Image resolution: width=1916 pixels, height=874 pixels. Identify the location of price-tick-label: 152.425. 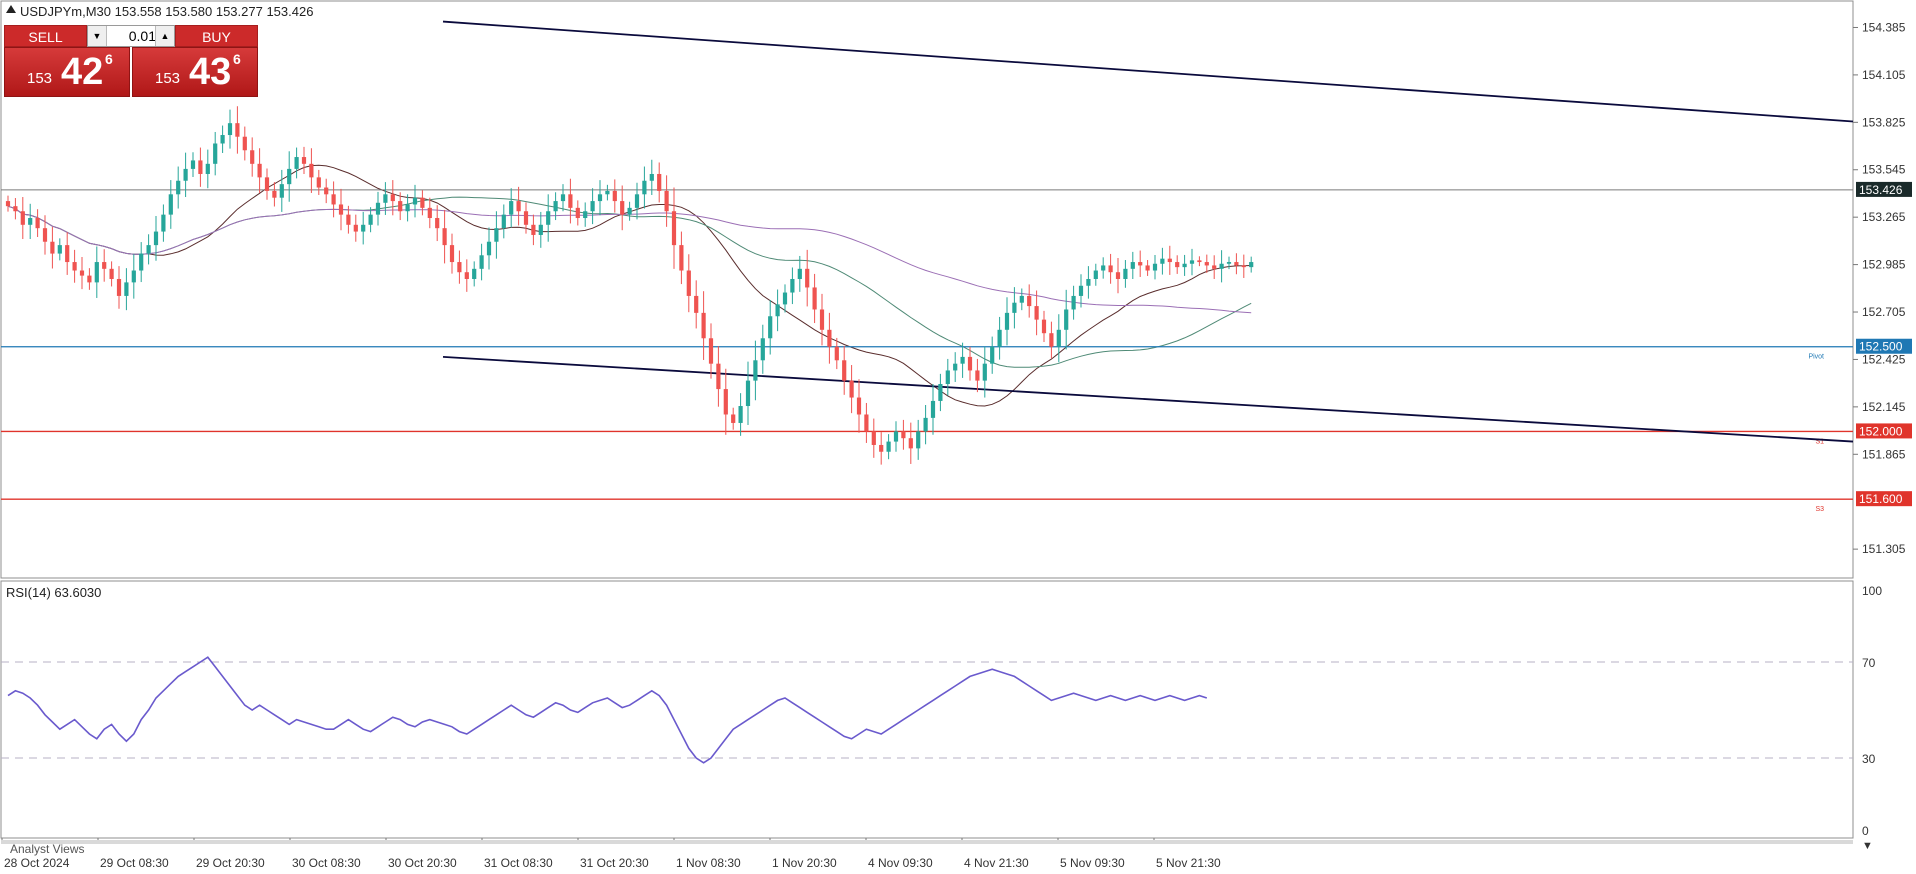
(1884, 359).